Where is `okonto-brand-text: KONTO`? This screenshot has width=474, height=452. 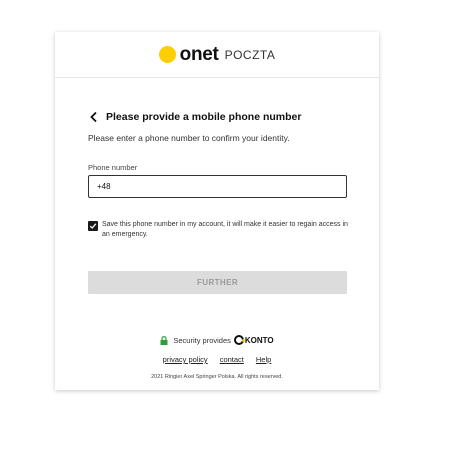 okonto-brand-text: KONTO is located at coordinates (259, 340).